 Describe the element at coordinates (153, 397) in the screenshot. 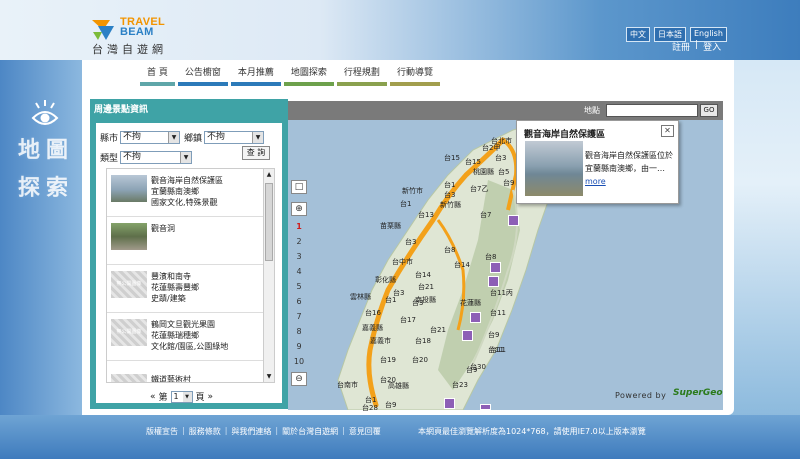

I see `prev-page-icon: «` at that location.